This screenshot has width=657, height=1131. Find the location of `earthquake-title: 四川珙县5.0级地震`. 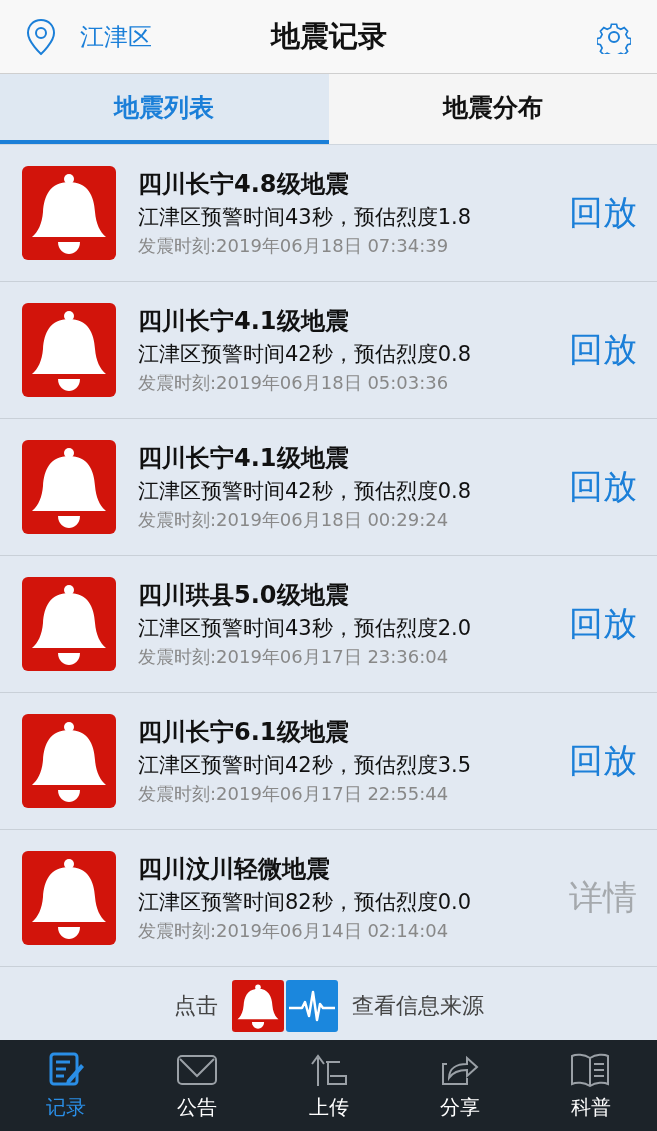

earthquake-title: 四川珙县5.0级地震 is located at coordinates (244, 595).